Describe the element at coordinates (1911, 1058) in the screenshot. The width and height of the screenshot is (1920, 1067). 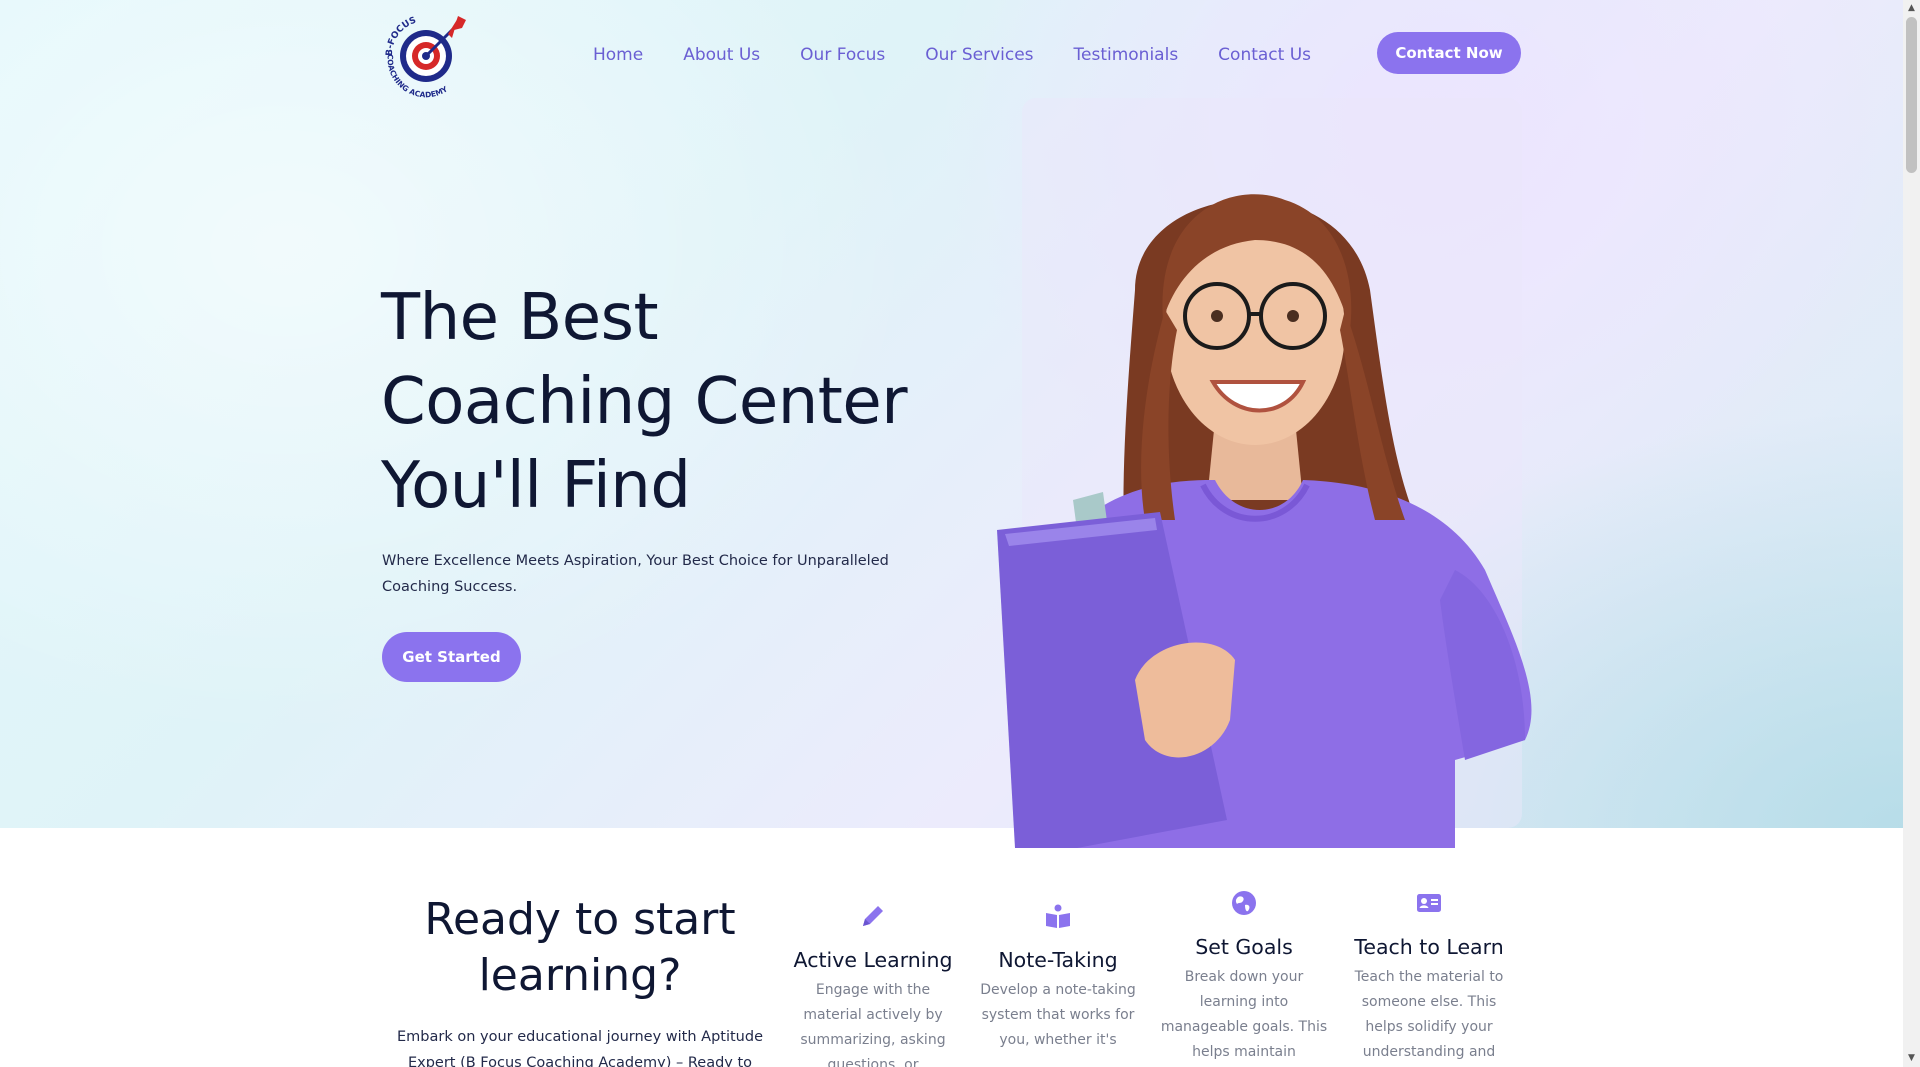
I see `scroll-down-arrow-icon: ▼` at that location.